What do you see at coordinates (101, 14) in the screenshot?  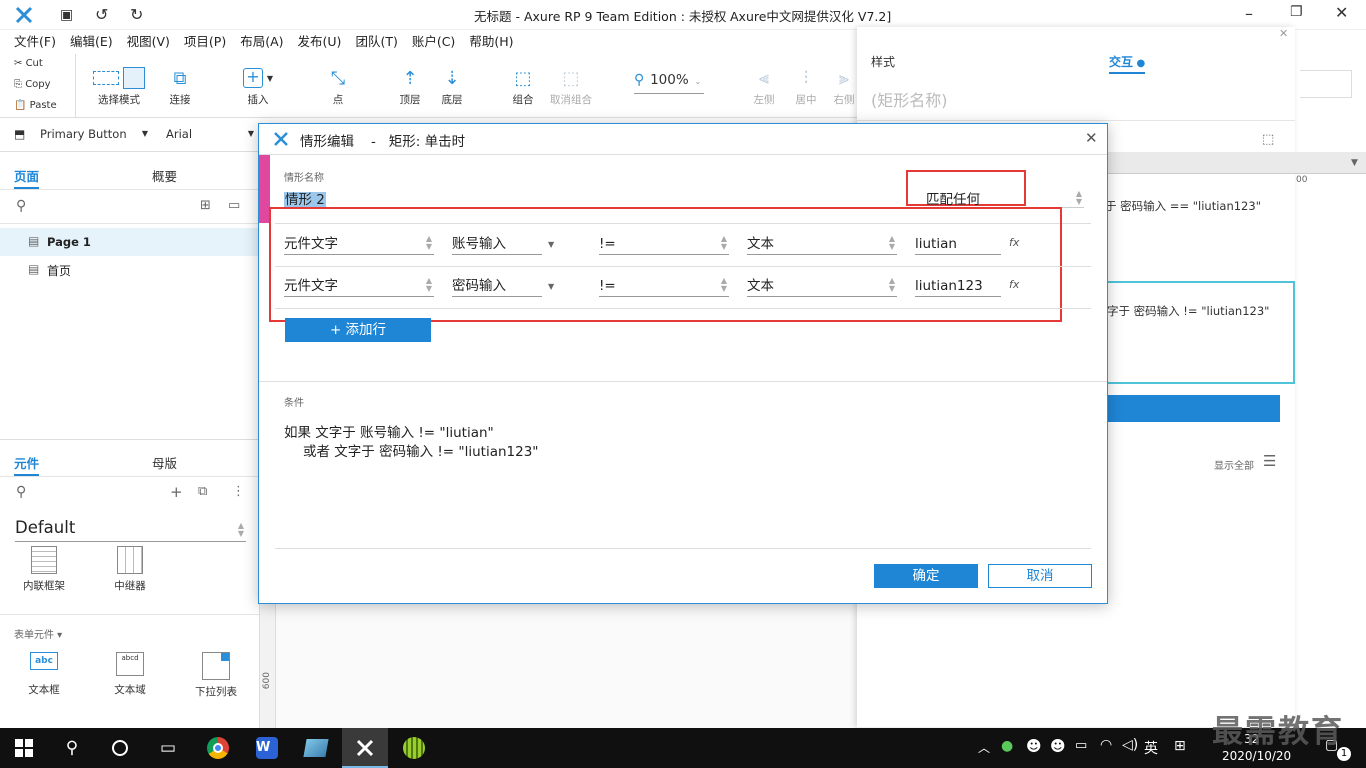 I see `undo-icon: ↺` at bounding box center [101, 14].